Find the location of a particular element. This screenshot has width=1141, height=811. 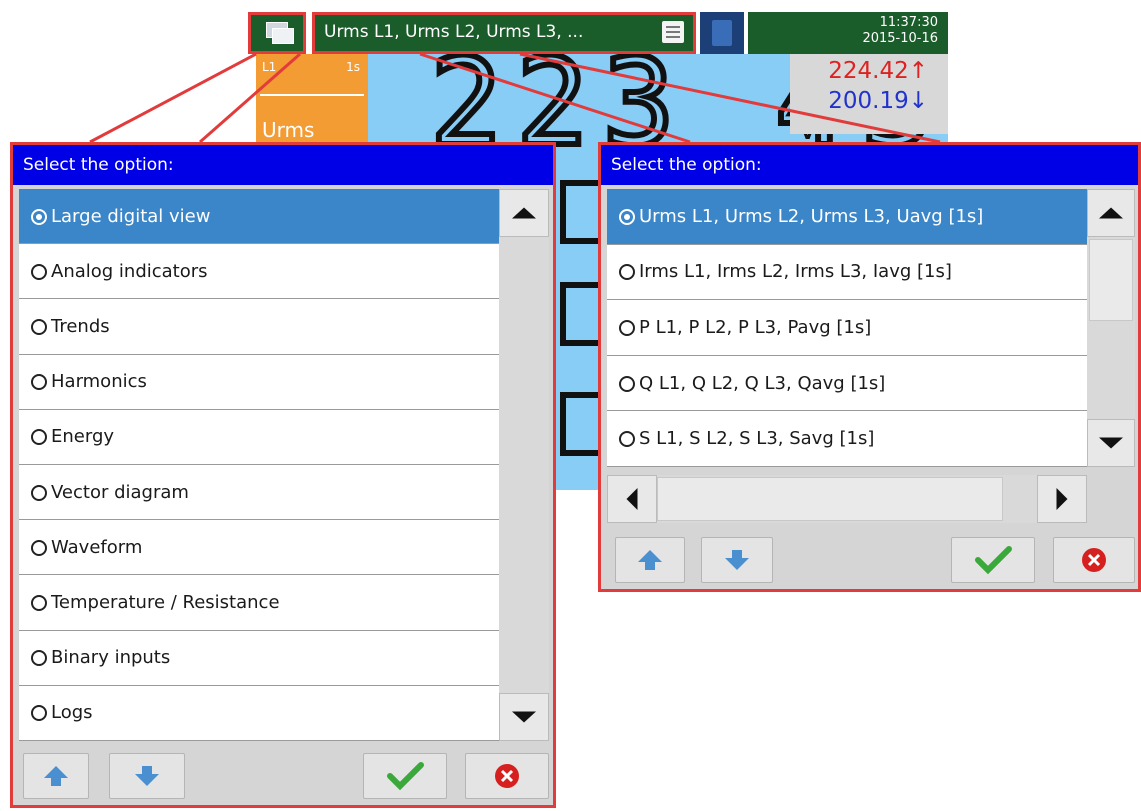

scroll-right-button is located at coordinates (1062, 499).